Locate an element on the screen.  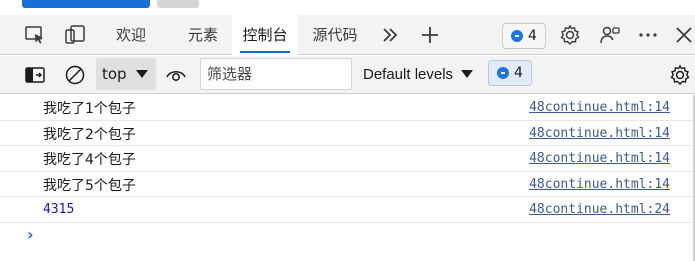
log-levels-label: Default levels is located at coordinates (408, 74).